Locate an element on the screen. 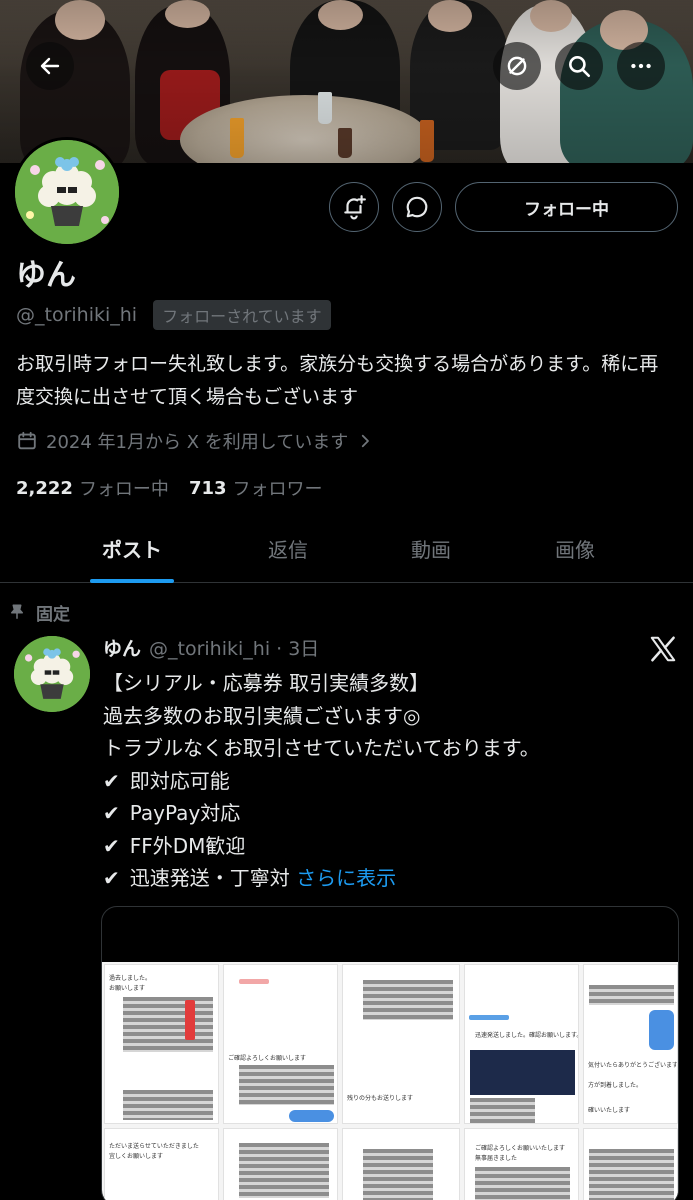 This screenshot has width=693, height=1200. more-button is located at coordinates (641, 66).